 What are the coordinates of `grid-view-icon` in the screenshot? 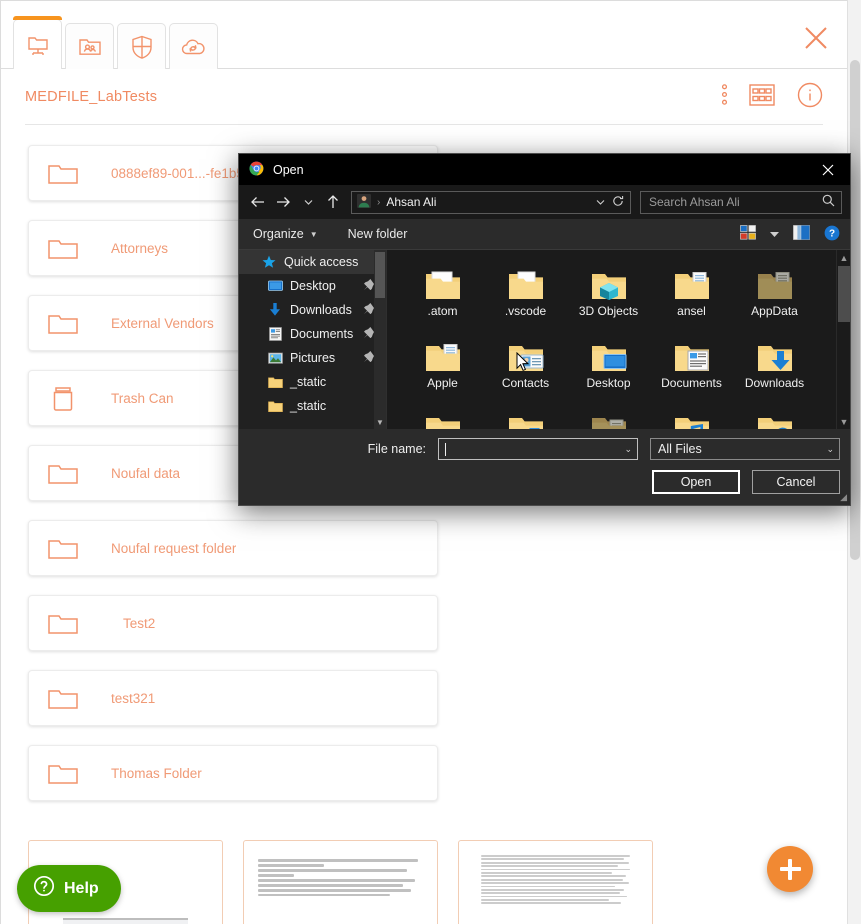 It's located at (762, 97).